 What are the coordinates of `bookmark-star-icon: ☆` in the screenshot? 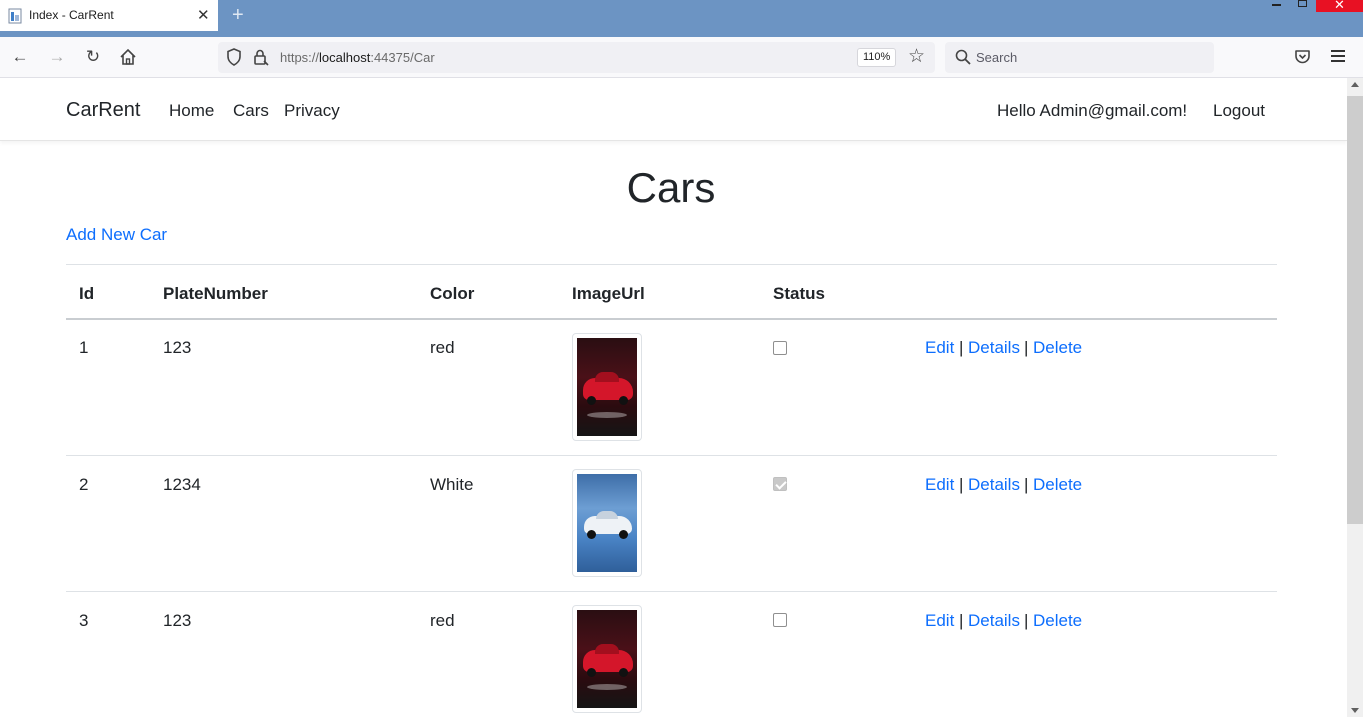 It's located at (916, 56).